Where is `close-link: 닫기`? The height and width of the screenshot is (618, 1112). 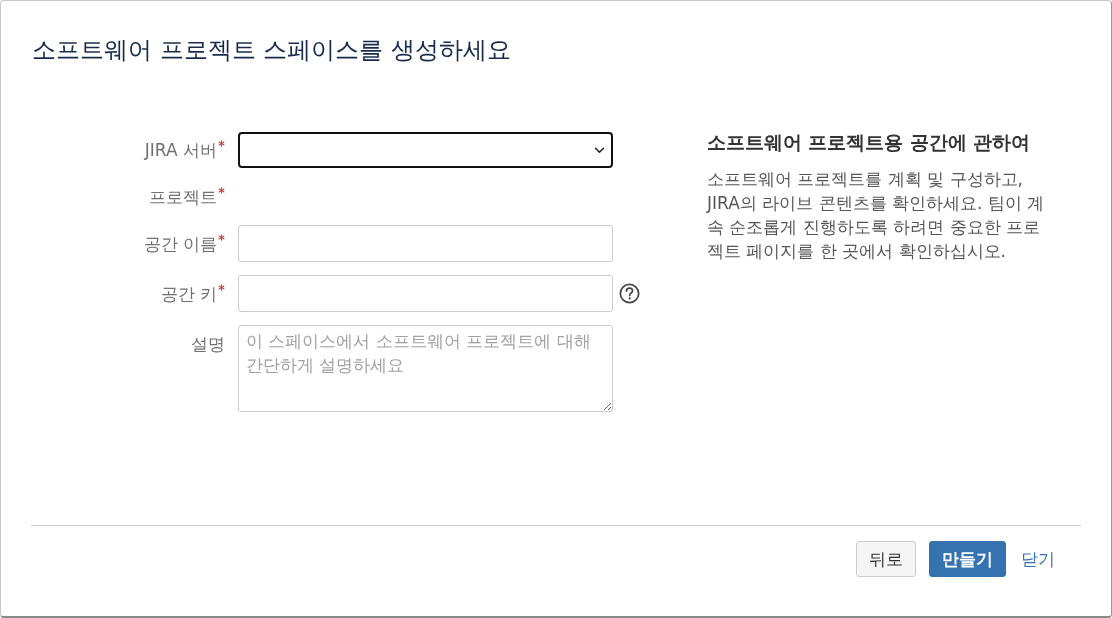 close-link: 닫기 is located at coordinates (1038, 559).